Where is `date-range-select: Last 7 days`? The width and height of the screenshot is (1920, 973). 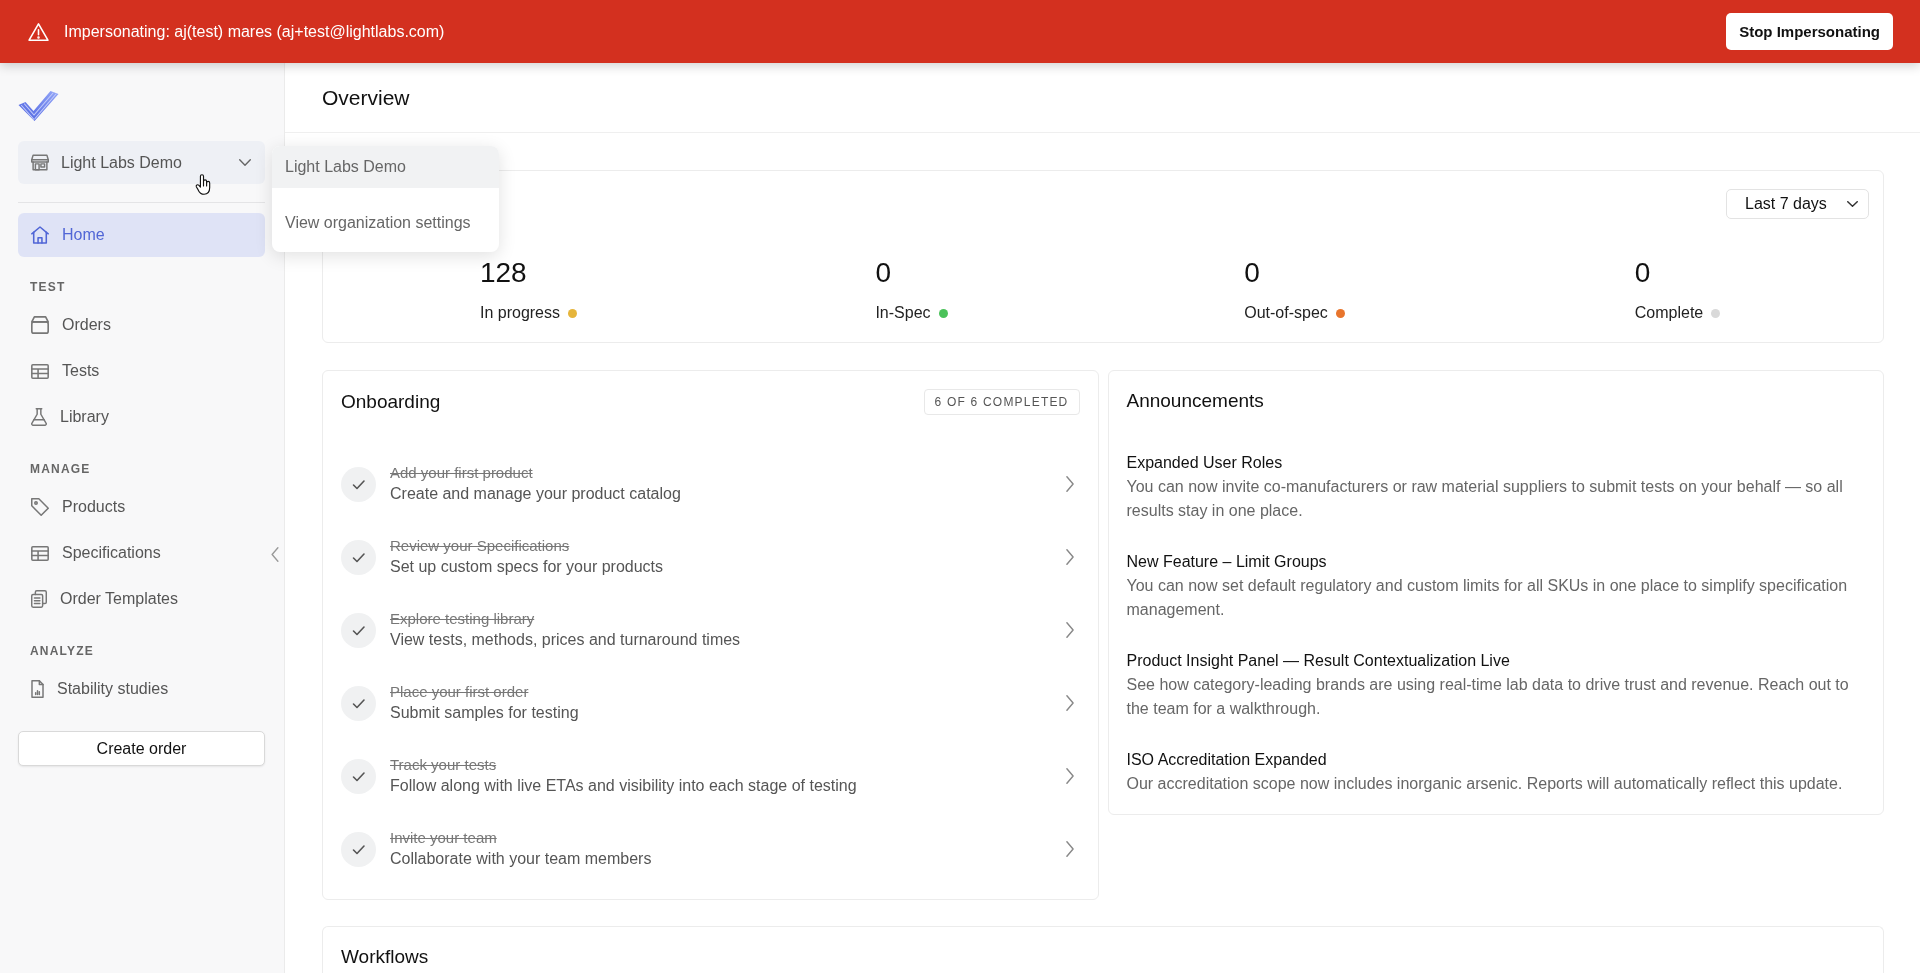 date-range-select: Last 7 days is located at coordinates (1797, 204).